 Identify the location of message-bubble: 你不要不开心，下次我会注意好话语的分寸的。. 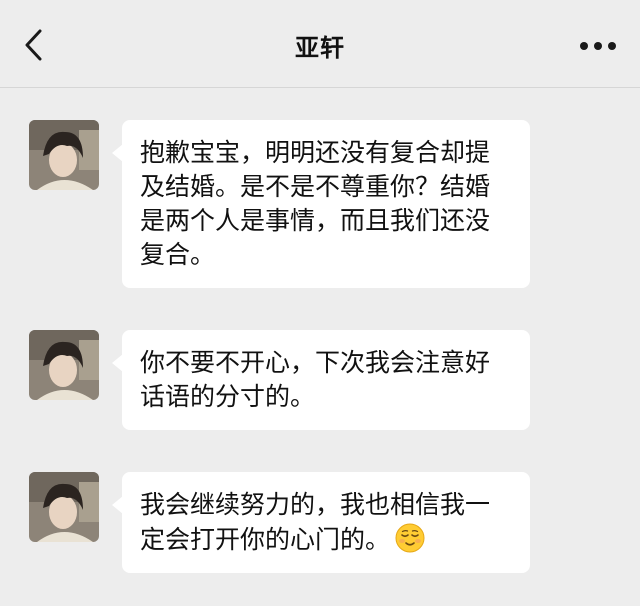
(321, 380).